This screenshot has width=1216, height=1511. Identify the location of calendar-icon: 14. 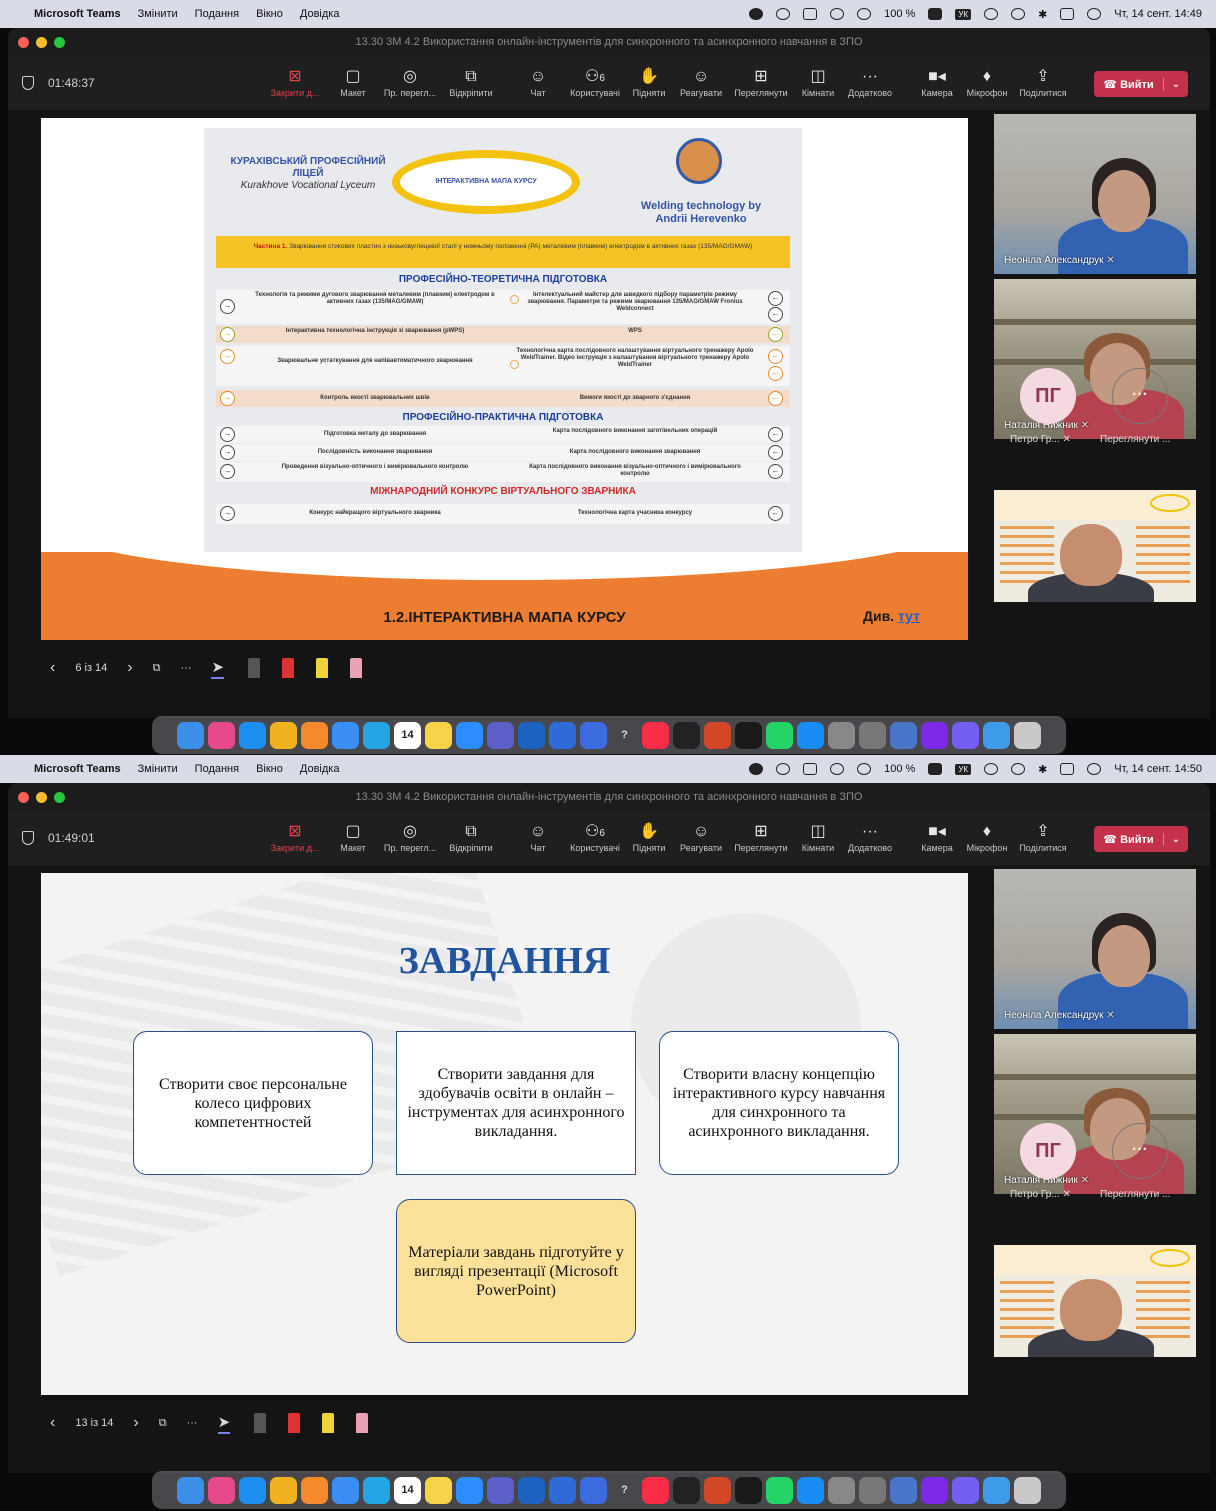
(407, 735).